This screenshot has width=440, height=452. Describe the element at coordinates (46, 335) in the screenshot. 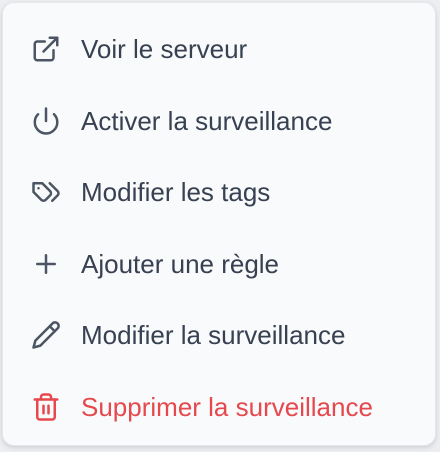

I see `pencil-icon` at that location.